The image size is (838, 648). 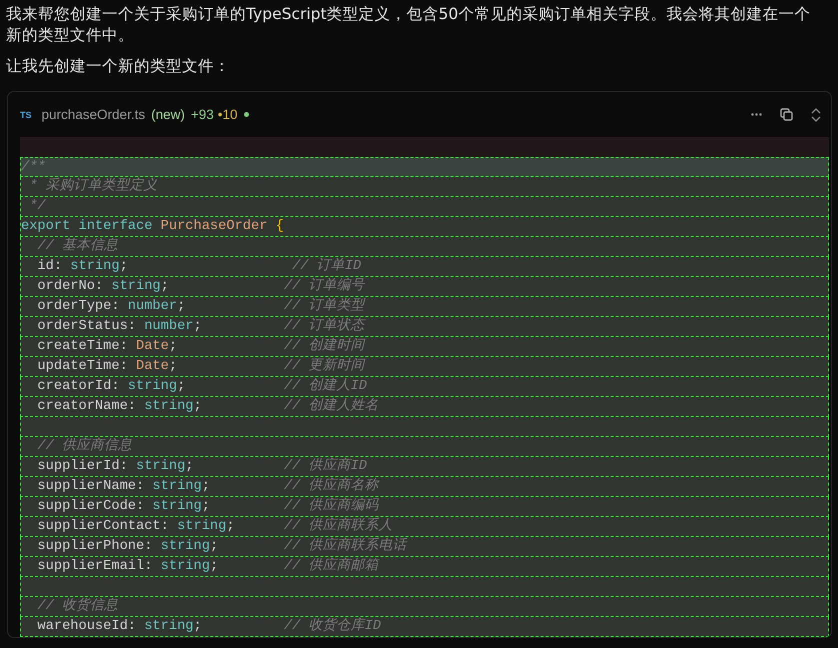 I want to click on removed-count: •10, so click(x=228, y=114).